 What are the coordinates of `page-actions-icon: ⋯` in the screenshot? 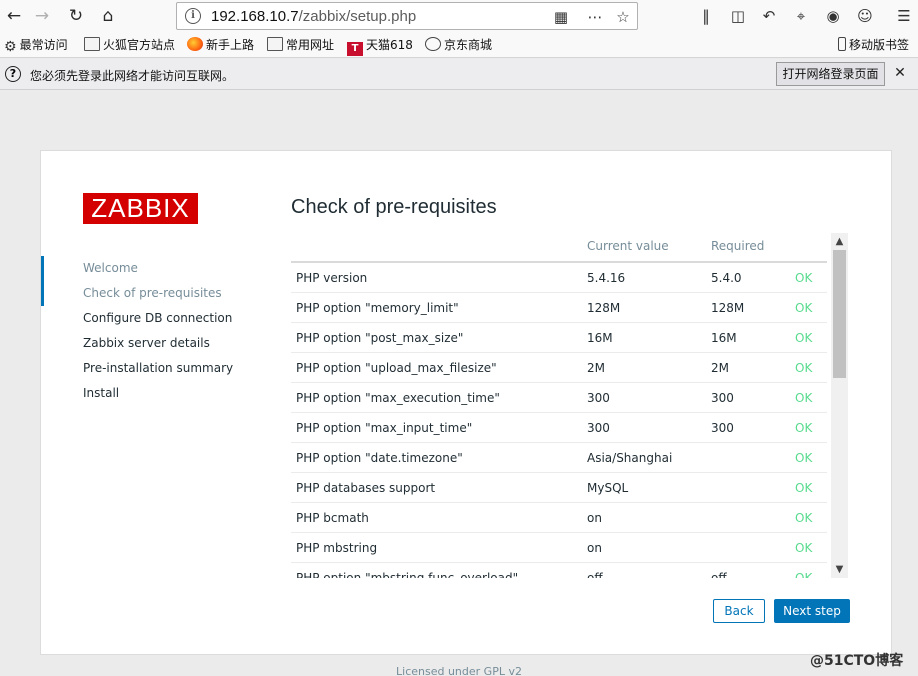 It's located at (595, 17).